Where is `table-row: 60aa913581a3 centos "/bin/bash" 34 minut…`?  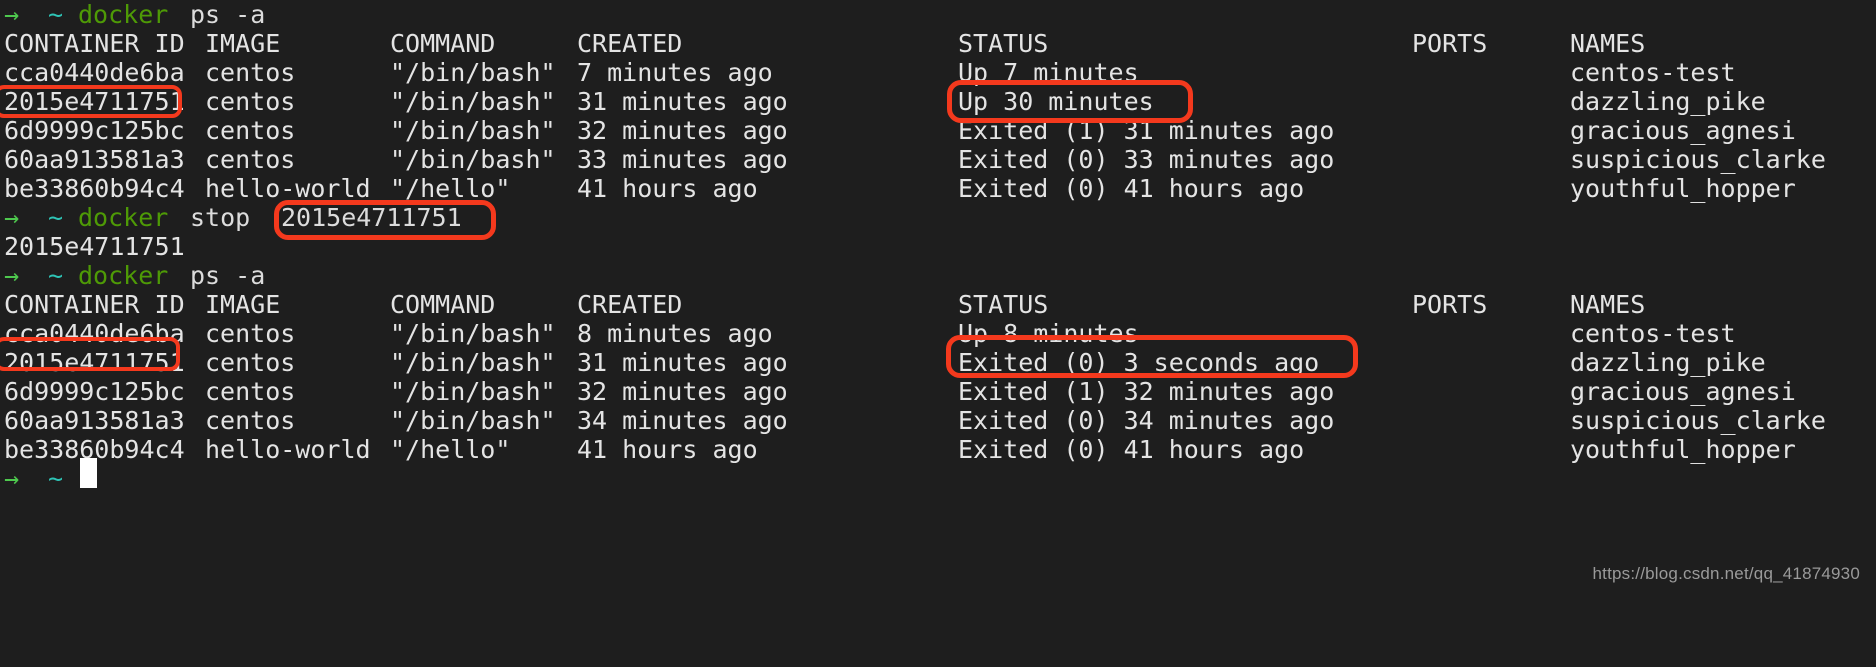
table-row: 60aa913581a3 centos "/bin/bash" 34 minut… is located at coordinates (938, 420).